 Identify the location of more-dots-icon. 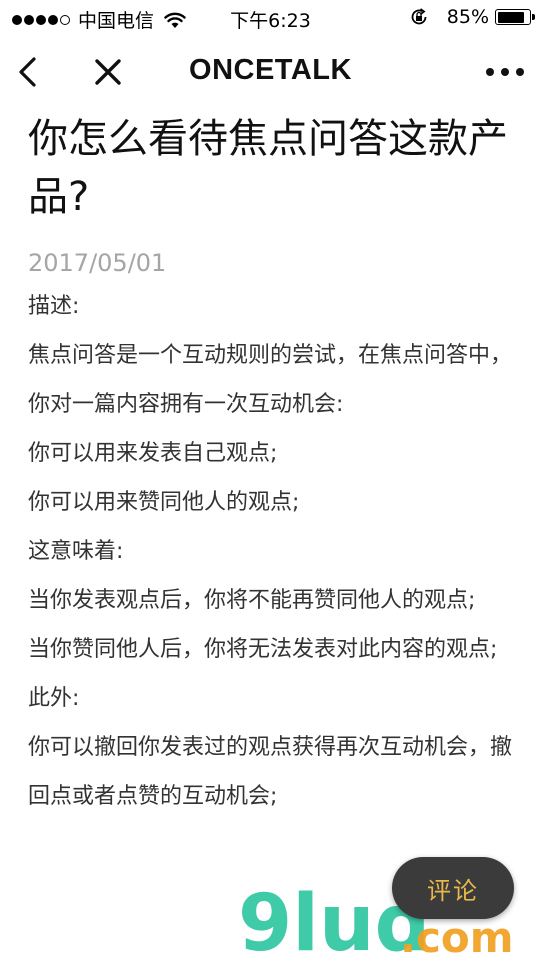
(505, 72).